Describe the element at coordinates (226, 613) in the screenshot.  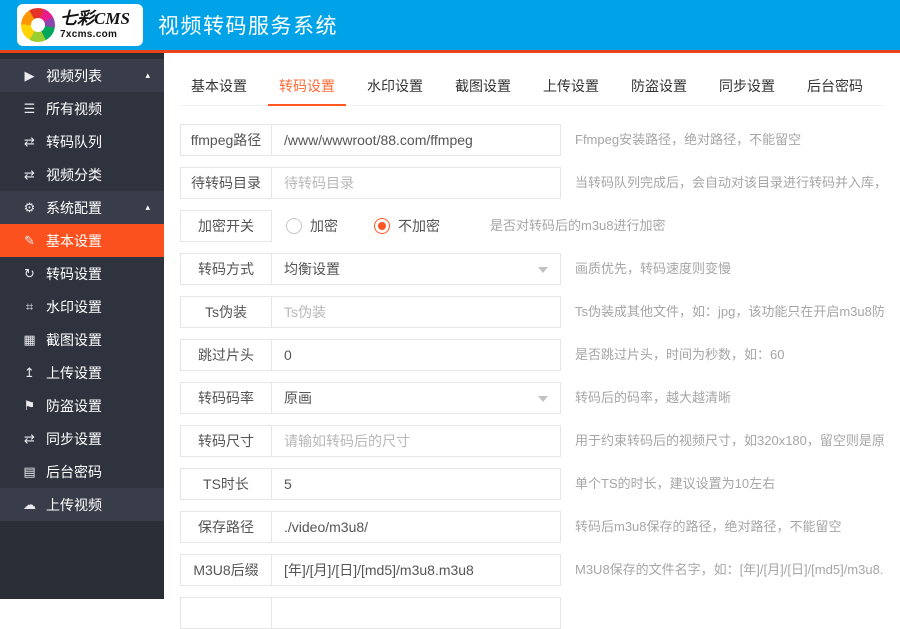
I see `field-label` at that location.